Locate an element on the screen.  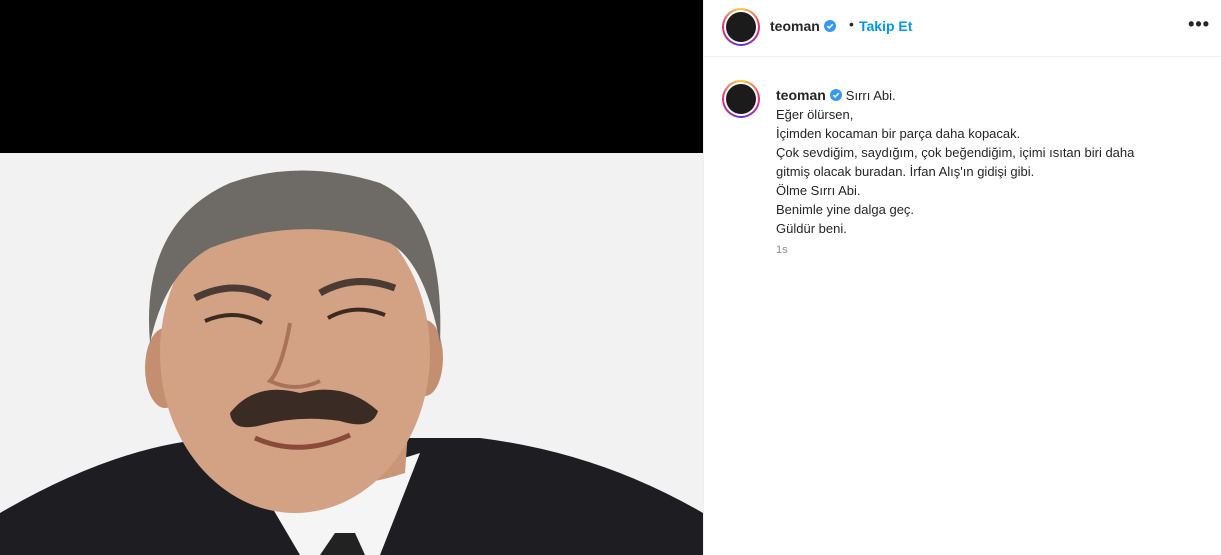
caption-first-line: teoman Sırrı Abi. is located at coordinates (986, 95).